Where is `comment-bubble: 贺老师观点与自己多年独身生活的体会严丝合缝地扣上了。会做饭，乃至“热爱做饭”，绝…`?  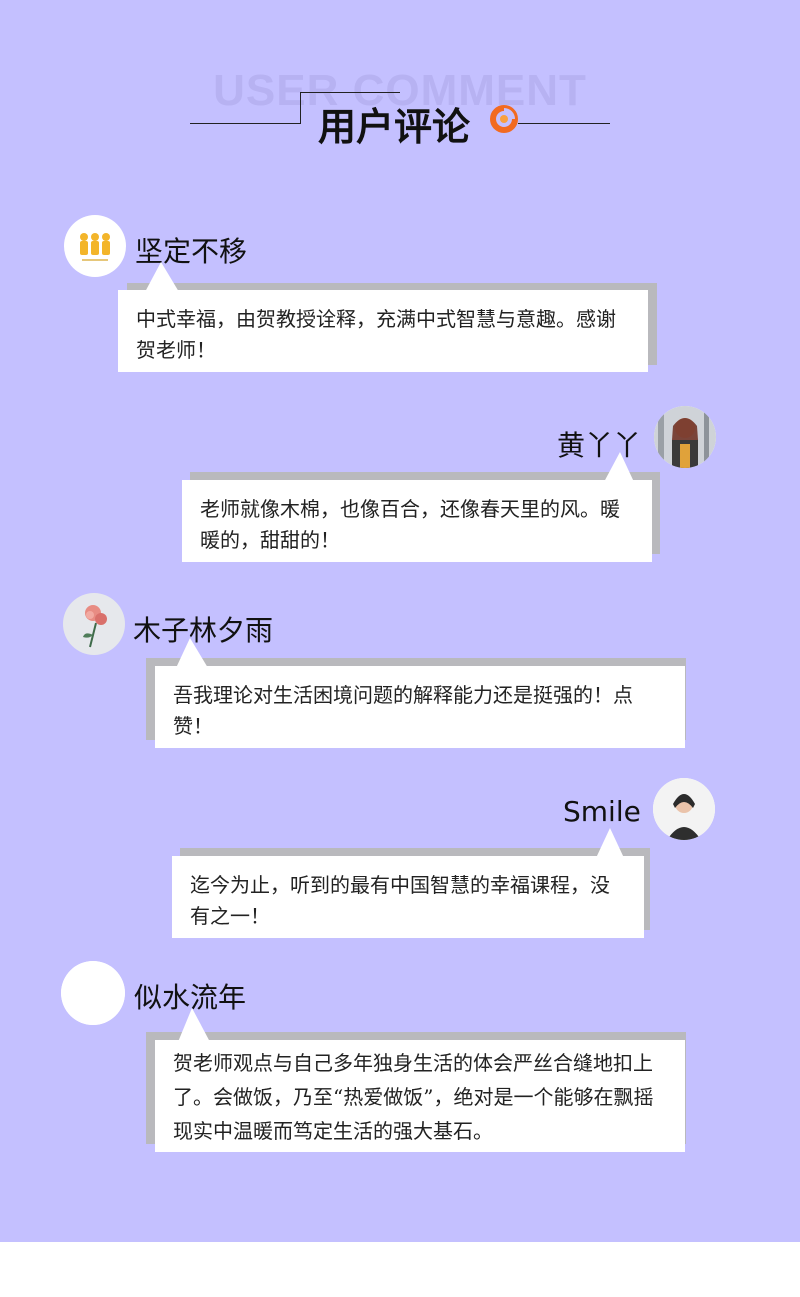
comment-bubble: 贺老师观点与自己多年独身生活的体会严丝合缝地扣上了。会做饭，乃至“热爱做饭”，绝… is located at coordinates (420, 1096).